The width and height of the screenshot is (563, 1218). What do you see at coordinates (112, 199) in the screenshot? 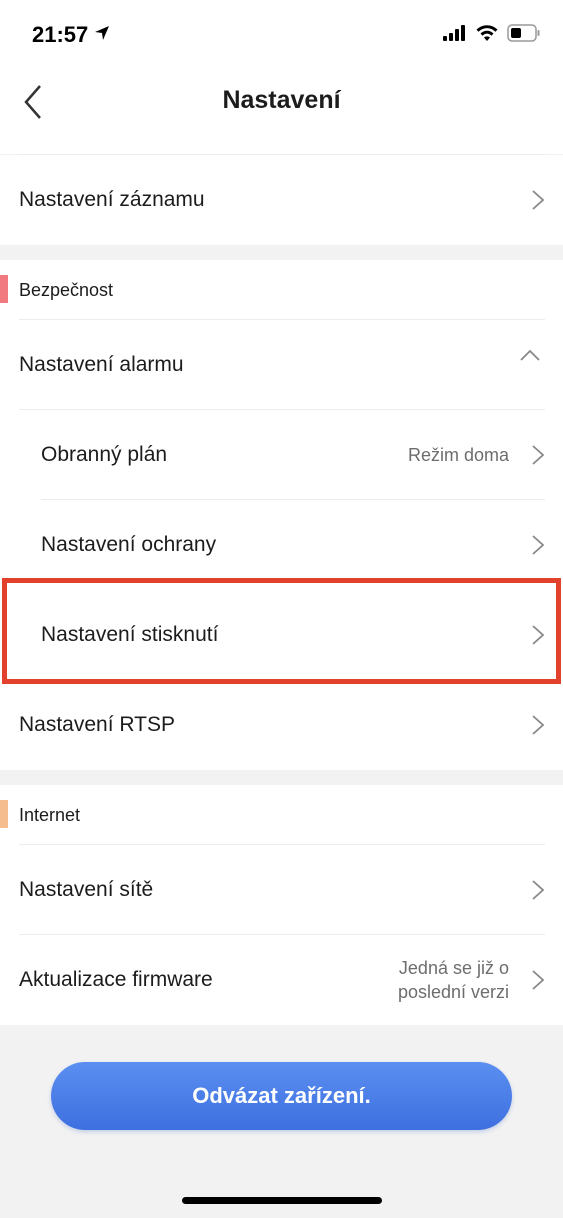
I see `record-settings-label: Nastavení záznamu` at bounding box center [112, 199].